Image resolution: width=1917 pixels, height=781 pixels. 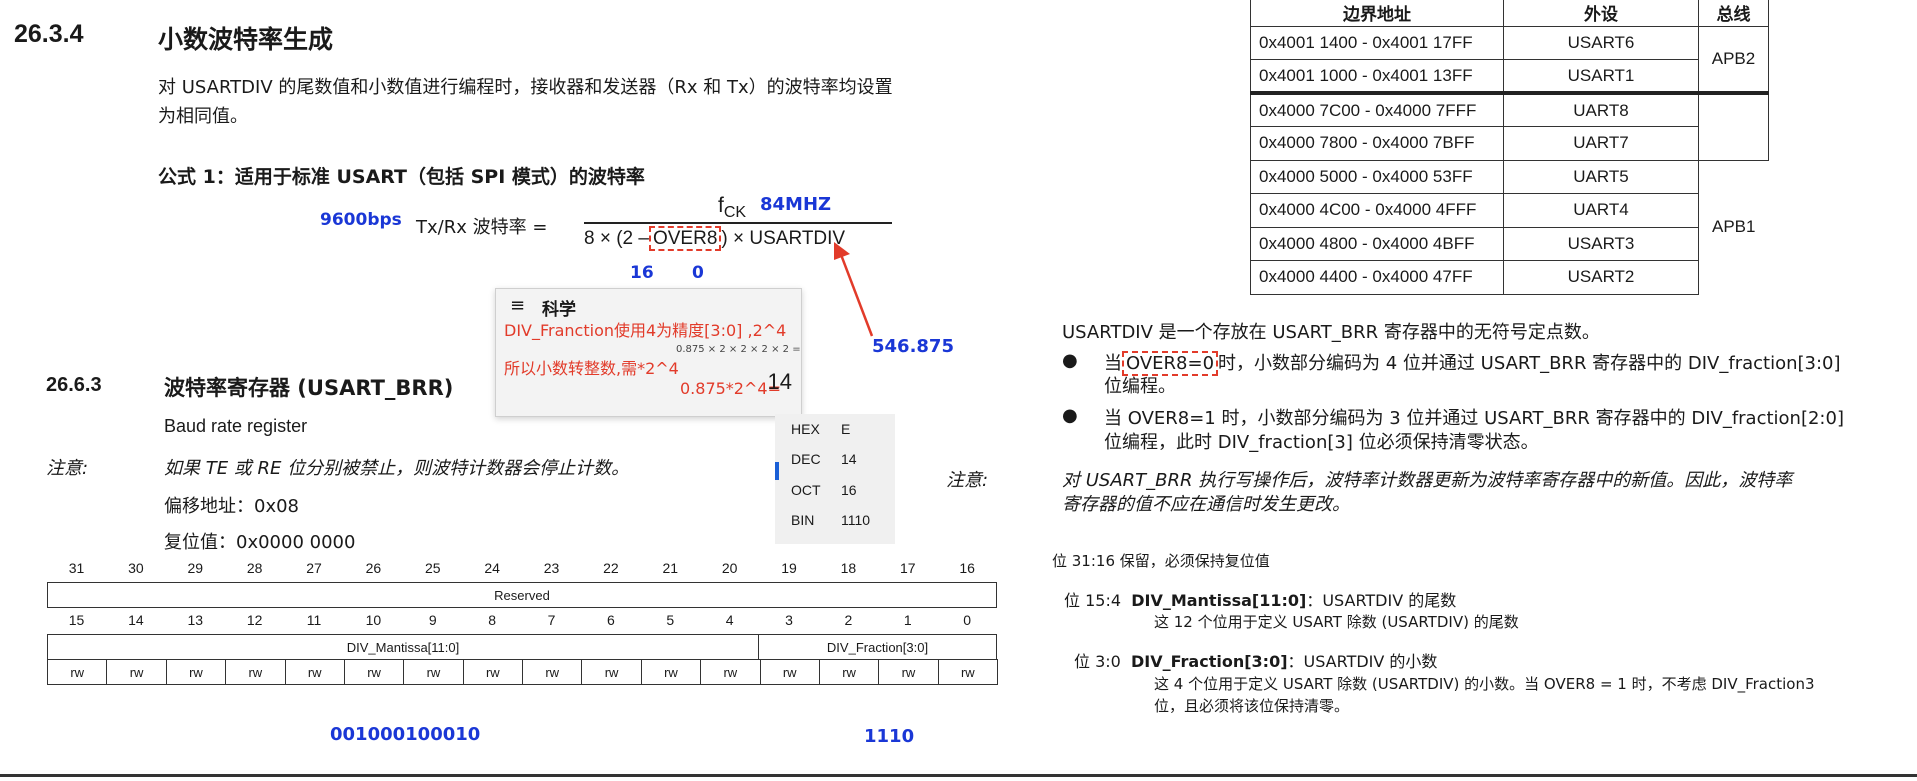 What do you see at coordinates (1733, 13) in the screenshot?
I see `header-bus: 总线` at bounding box center [1733, 13].